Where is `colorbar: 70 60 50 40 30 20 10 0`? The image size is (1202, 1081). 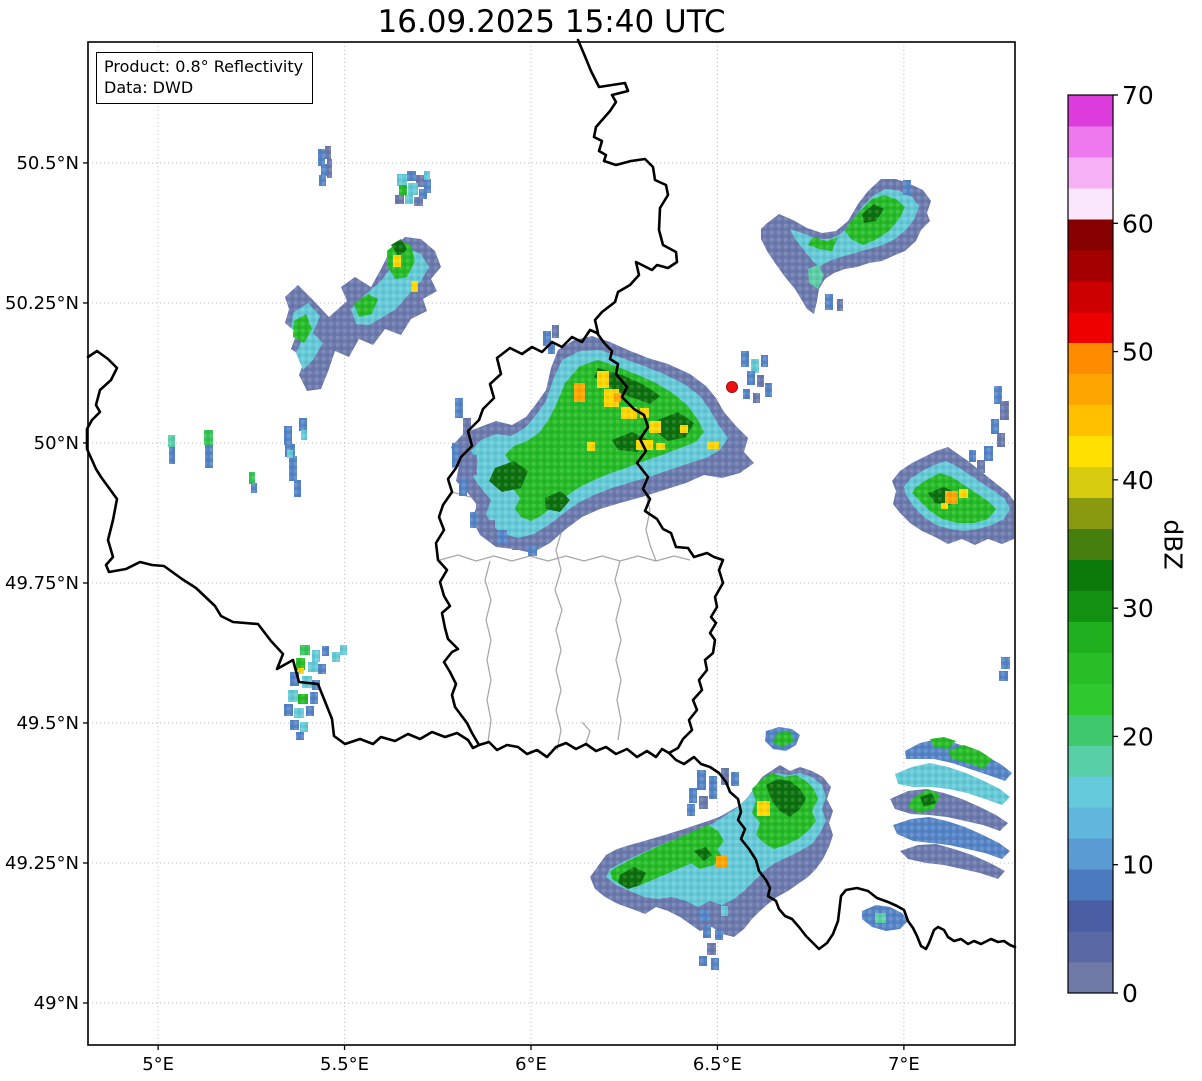 colorbar: 70 60 50 40 30 20 10 0 is located at coordinates (1110, 544).